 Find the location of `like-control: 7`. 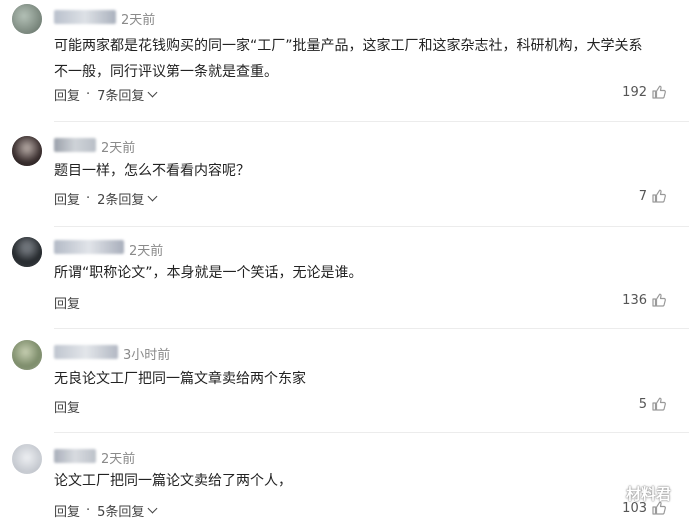

like-control: 7 is located at coordinates (653, 196).